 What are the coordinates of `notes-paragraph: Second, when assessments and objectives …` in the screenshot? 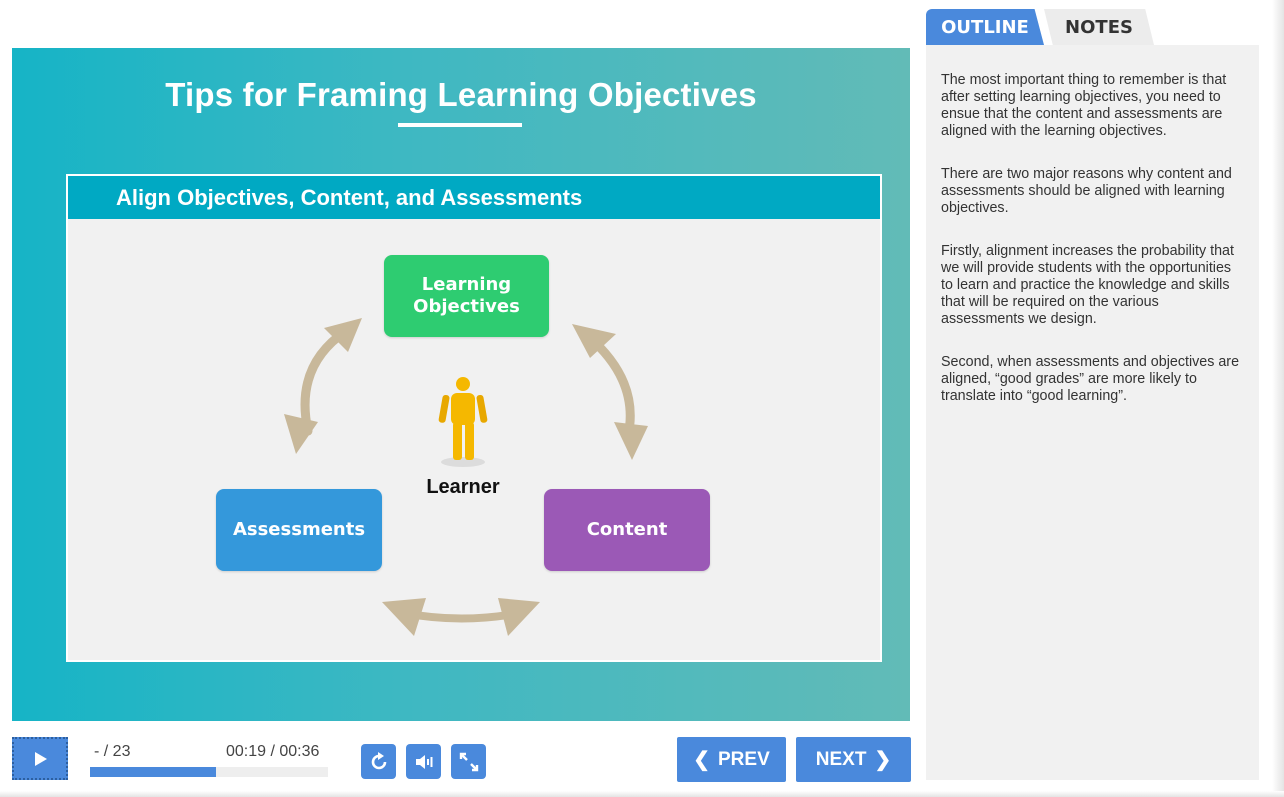 It's located at (1090, 379).